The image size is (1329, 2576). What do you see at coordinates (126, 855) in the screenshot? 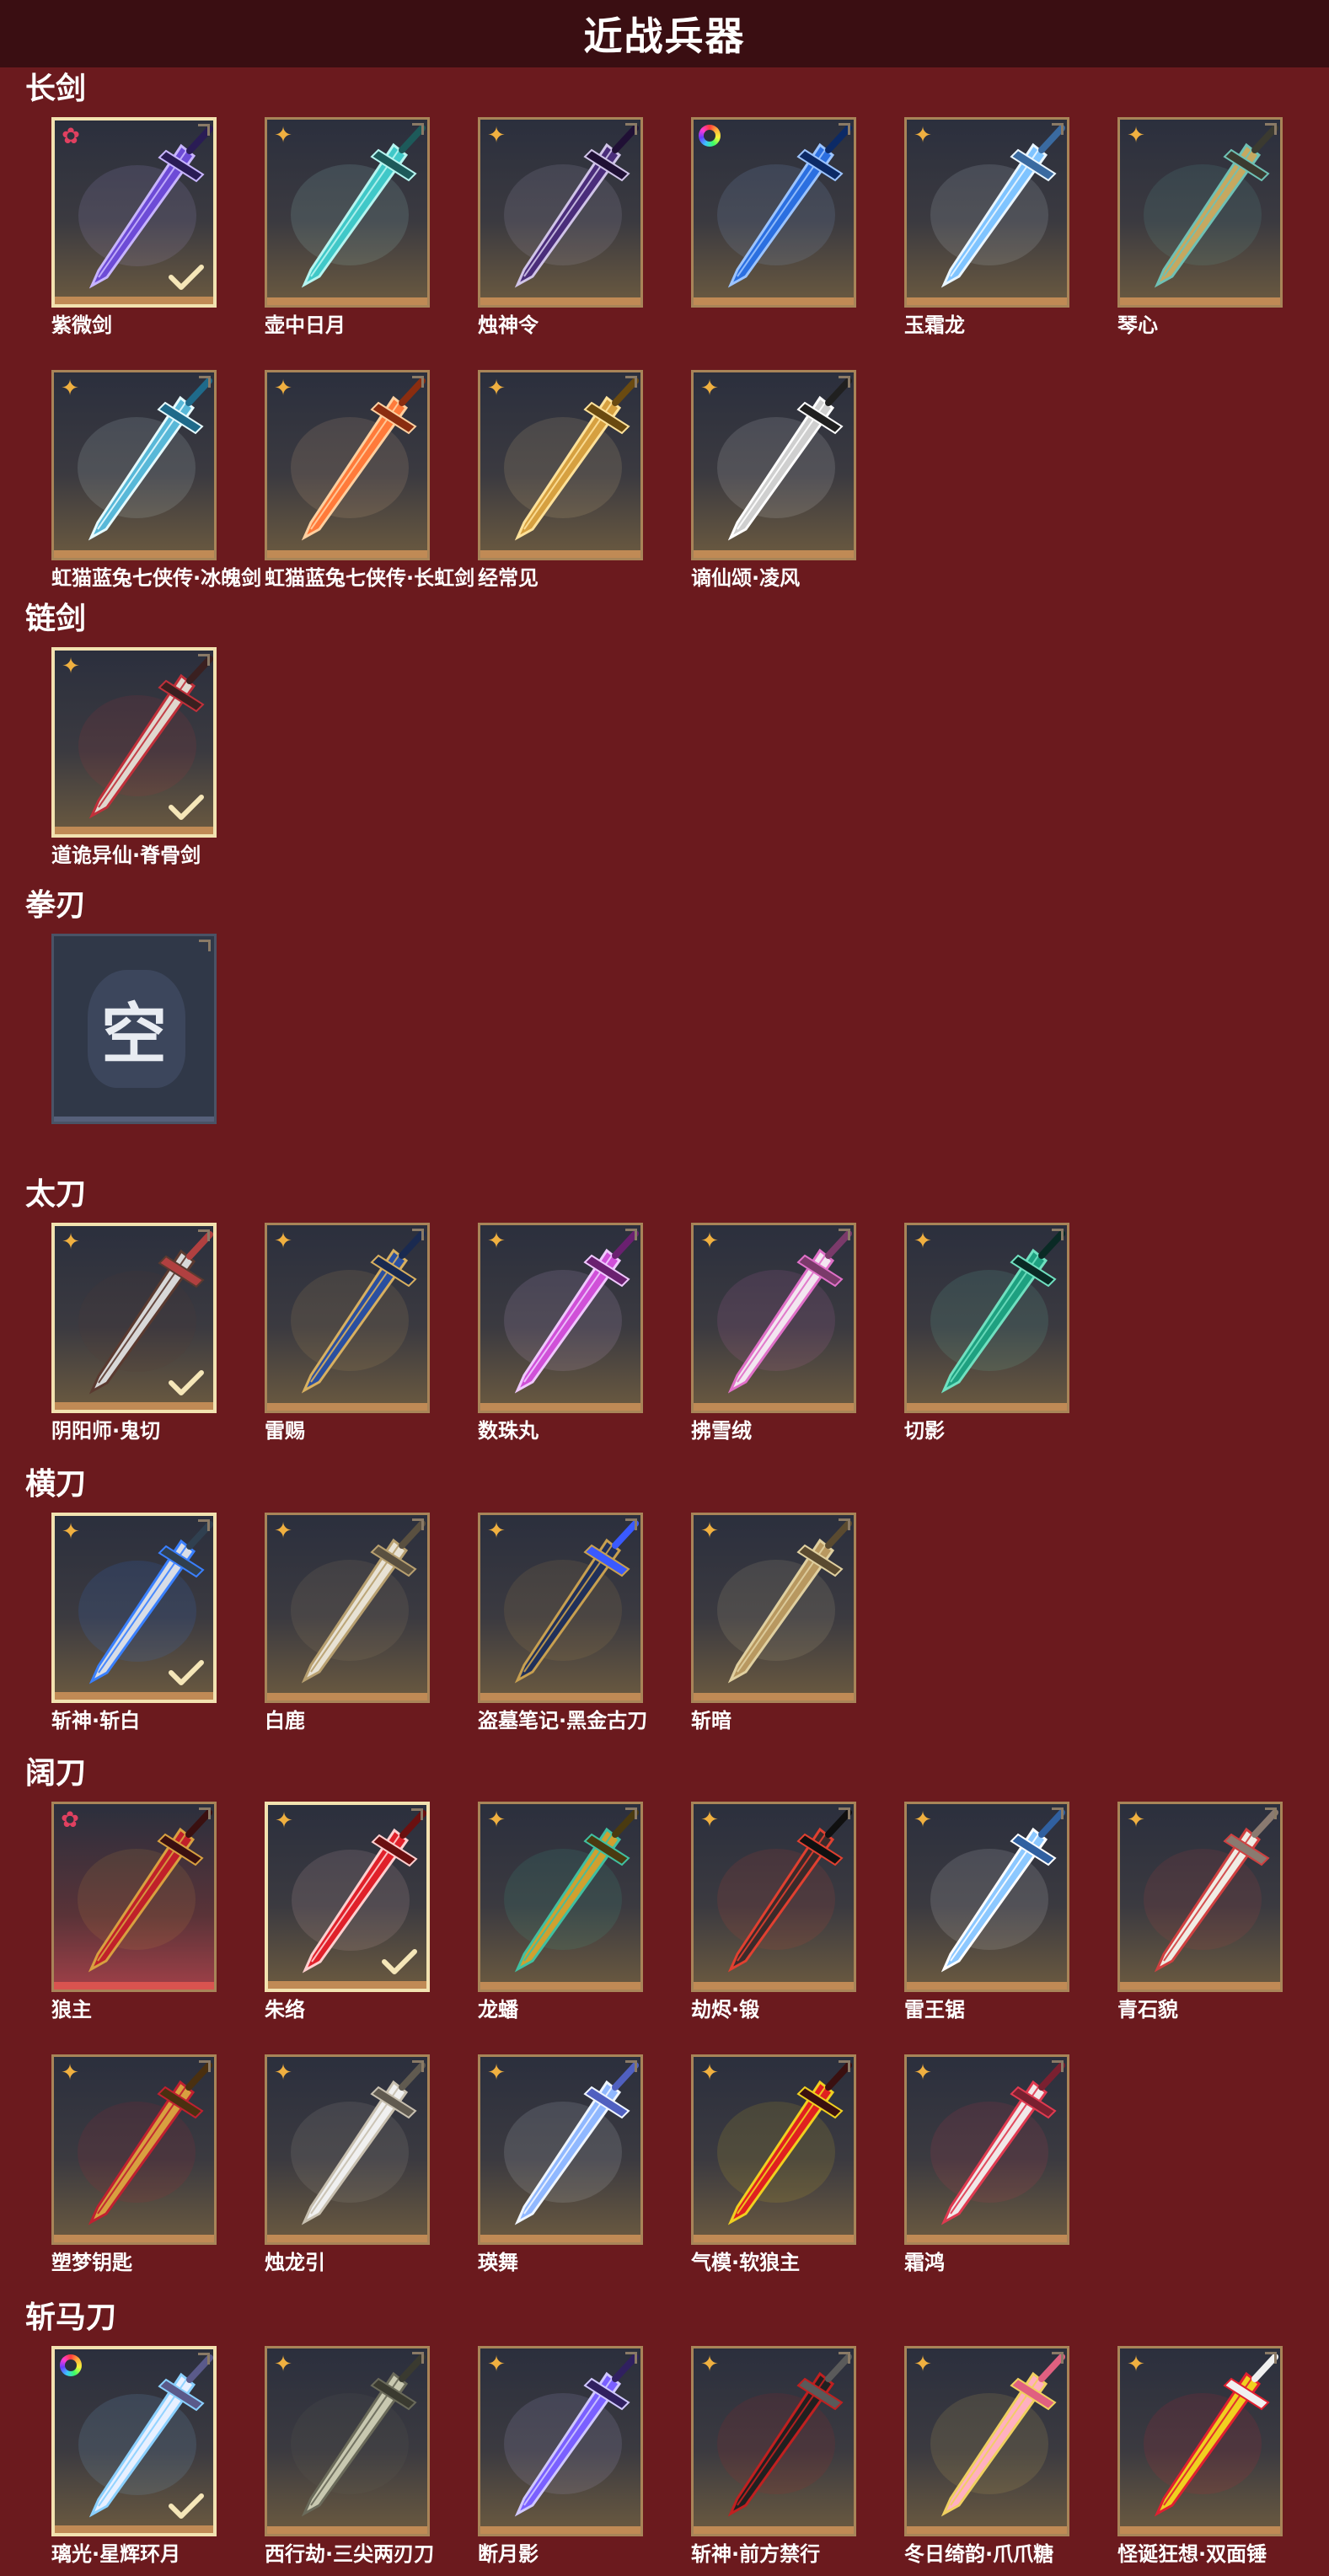
I see `weapon-name: 道诡异仙·脊骨剑` at bounding box center [126, 855].